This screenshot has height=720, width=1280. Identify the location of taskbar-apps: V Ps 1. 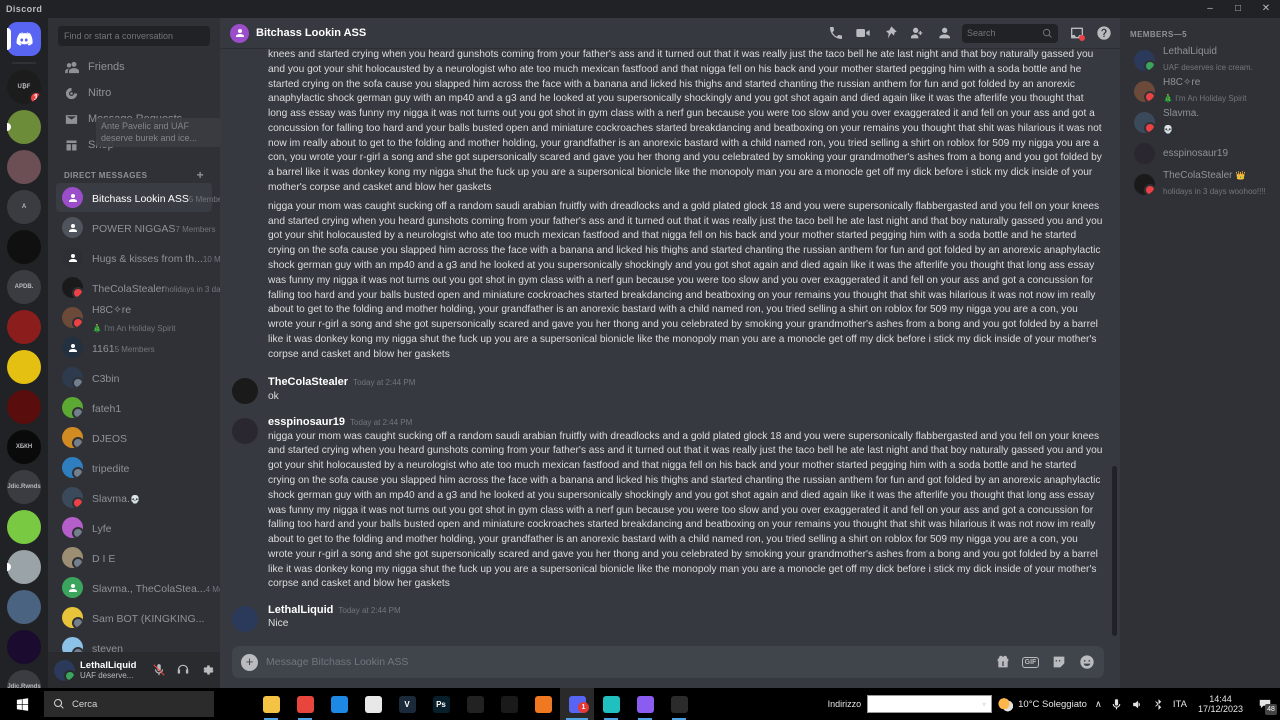
(458, 704).